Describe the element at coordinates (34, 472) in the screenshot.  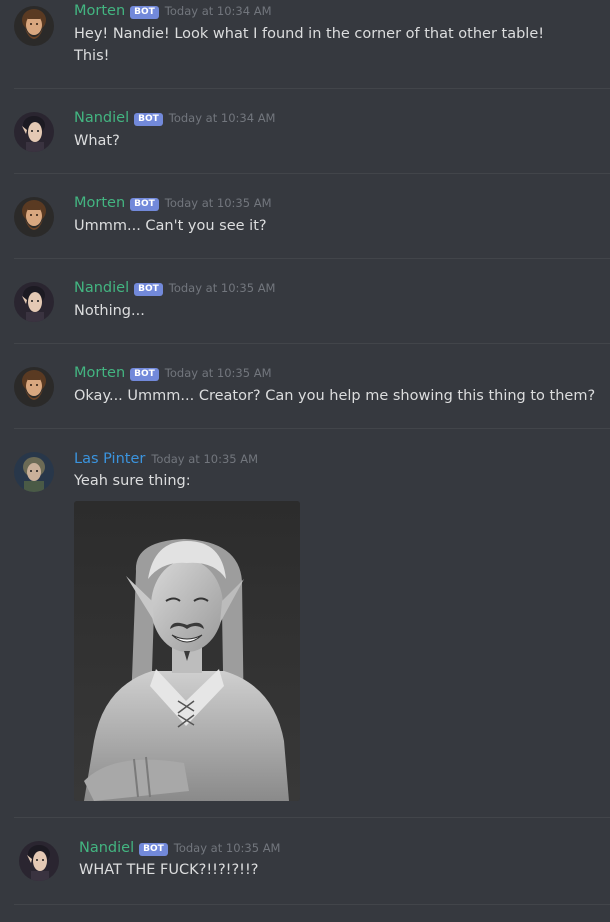
I see `avatar-las-pinter` at that location.